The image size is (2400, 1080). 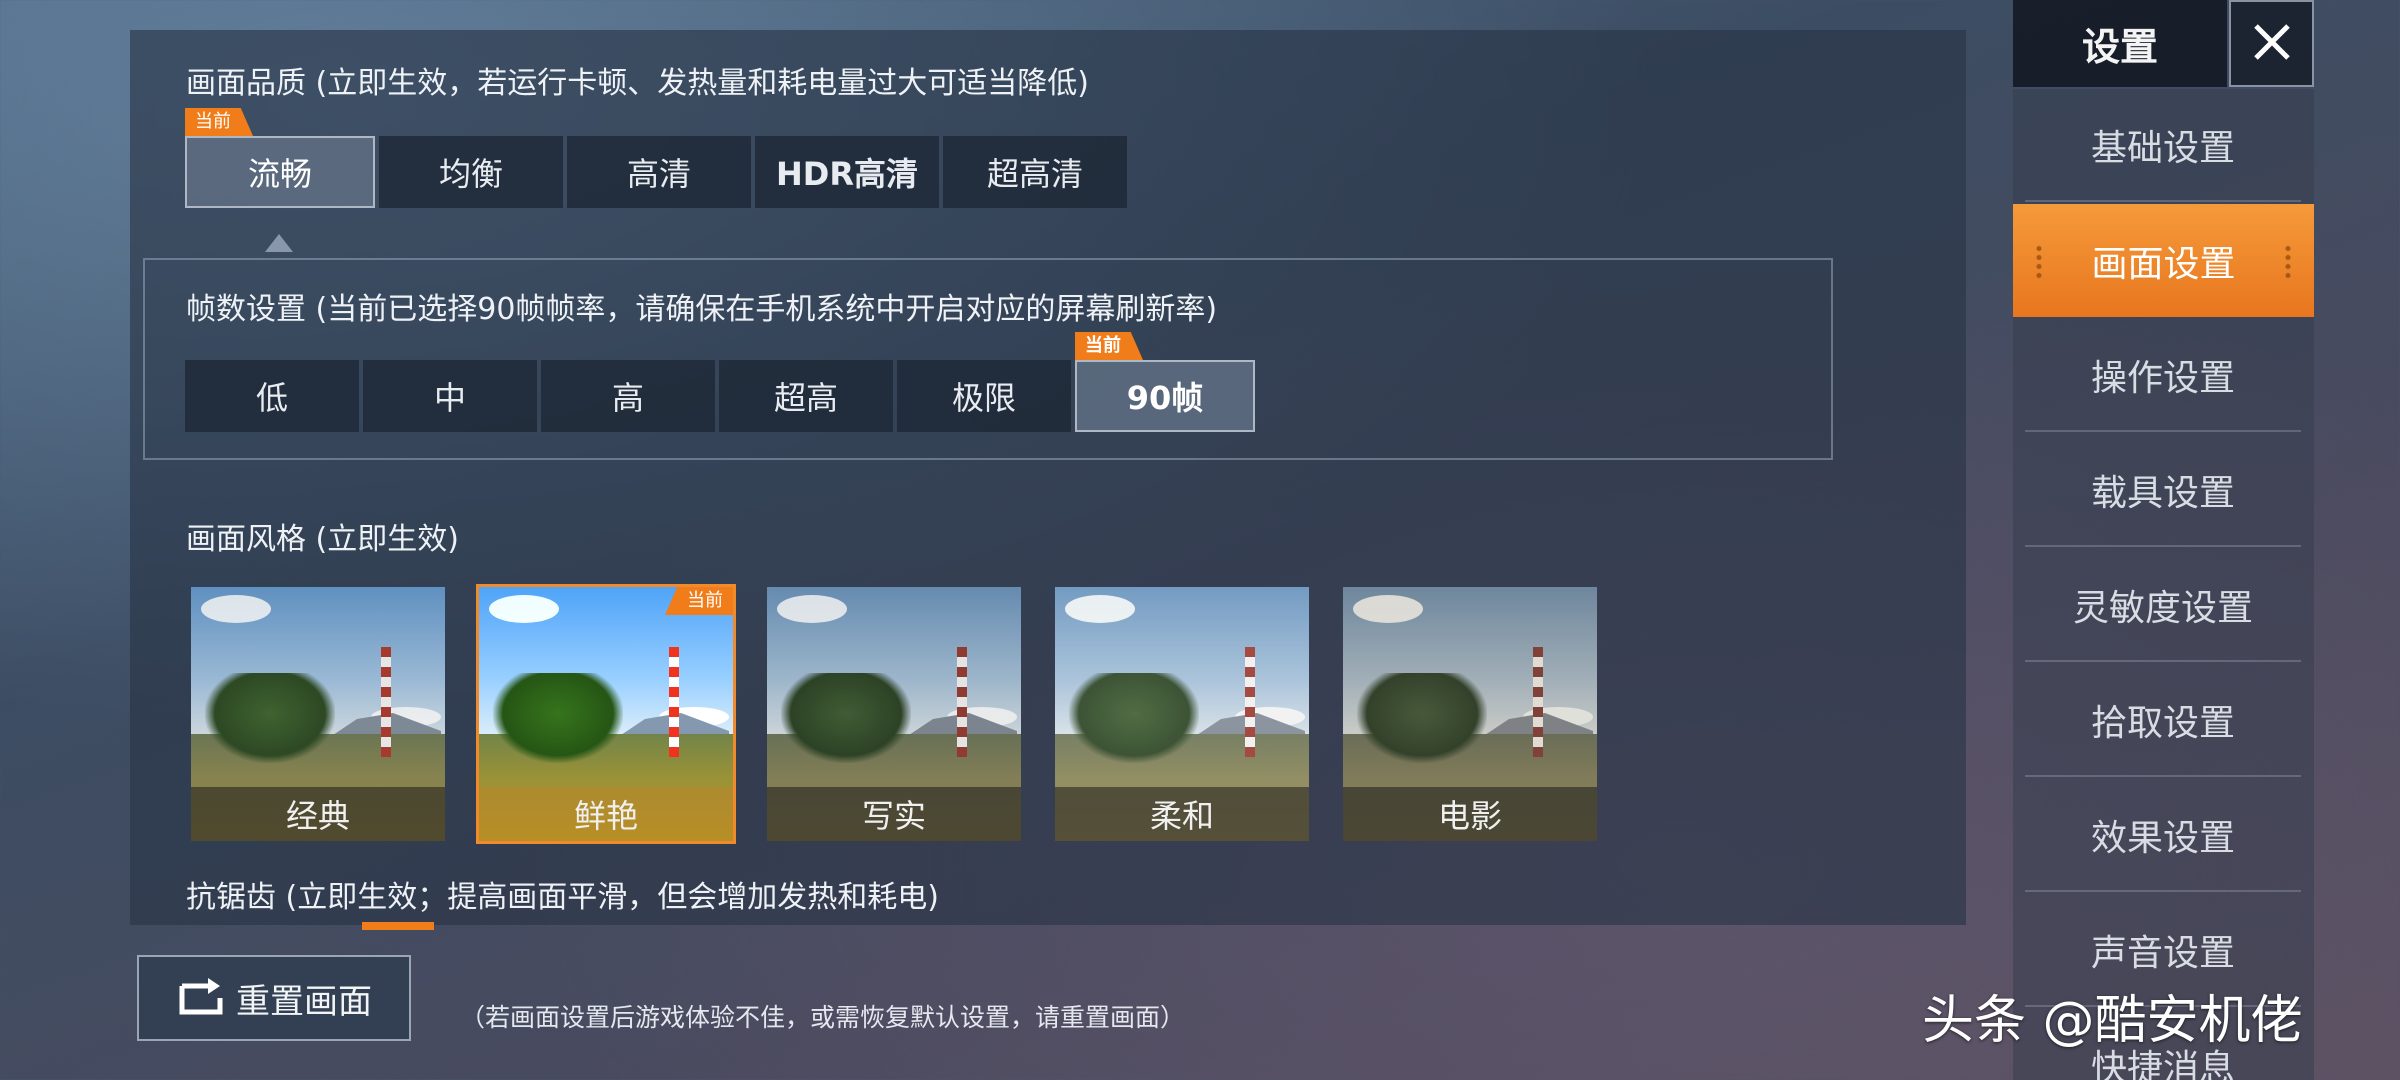 I want to click on fps-option-label: 中, so click(x=449, y=398).